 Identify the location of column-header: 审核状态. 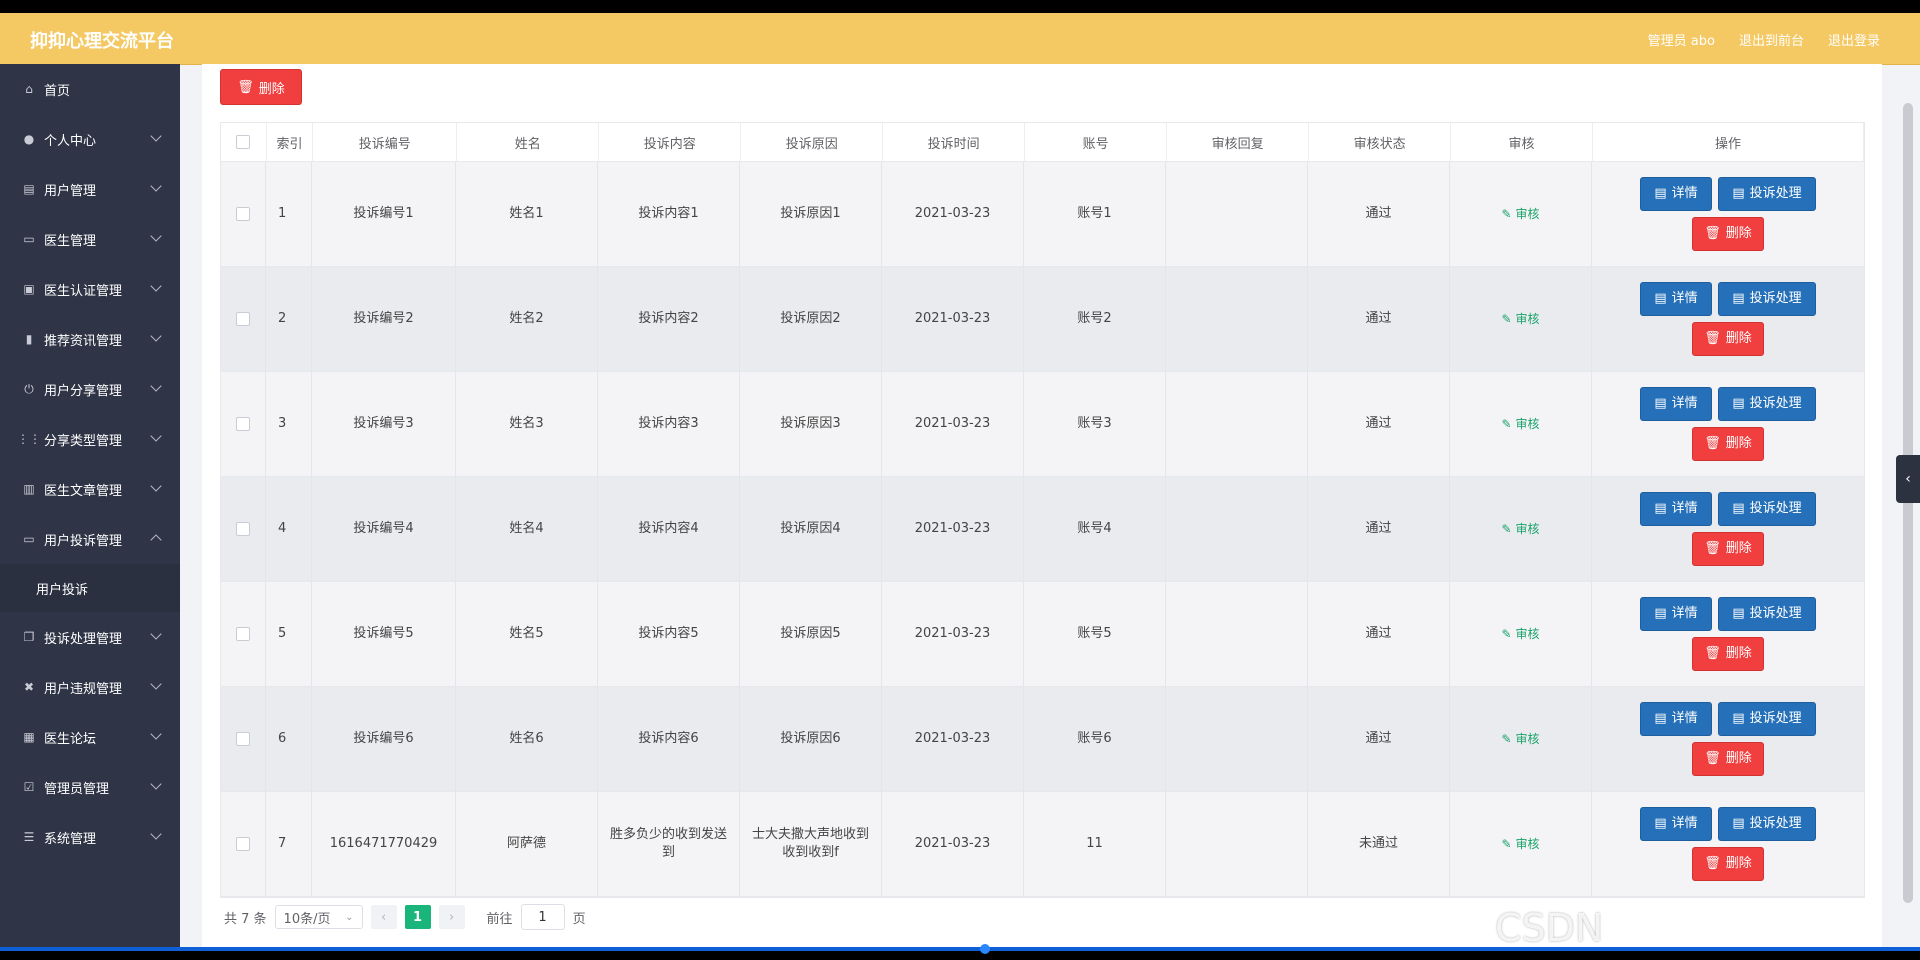
(1380, 142).